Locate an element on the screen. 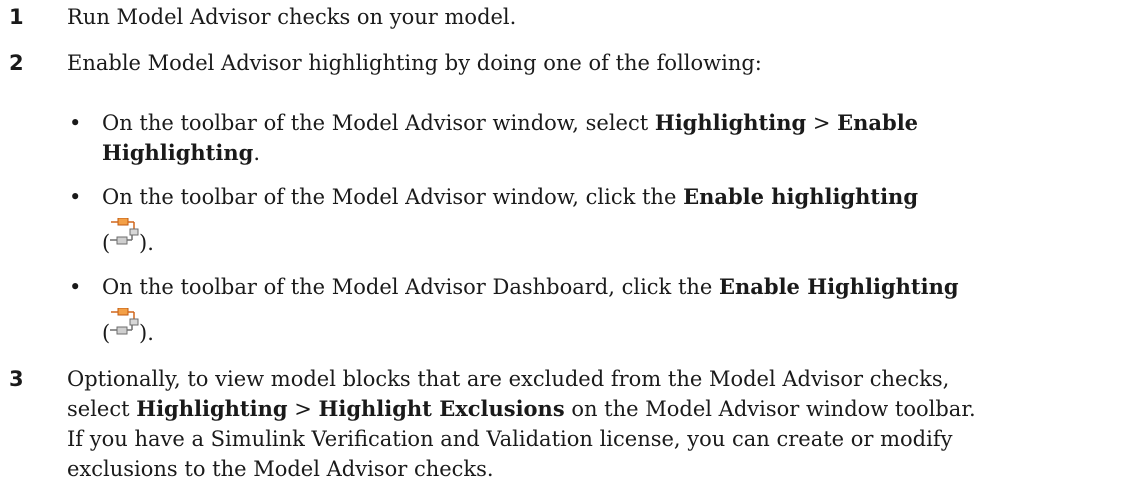 The height and width of the screenshot is (501, 1121). step-number: 3 is located at coordinates (16, 379).